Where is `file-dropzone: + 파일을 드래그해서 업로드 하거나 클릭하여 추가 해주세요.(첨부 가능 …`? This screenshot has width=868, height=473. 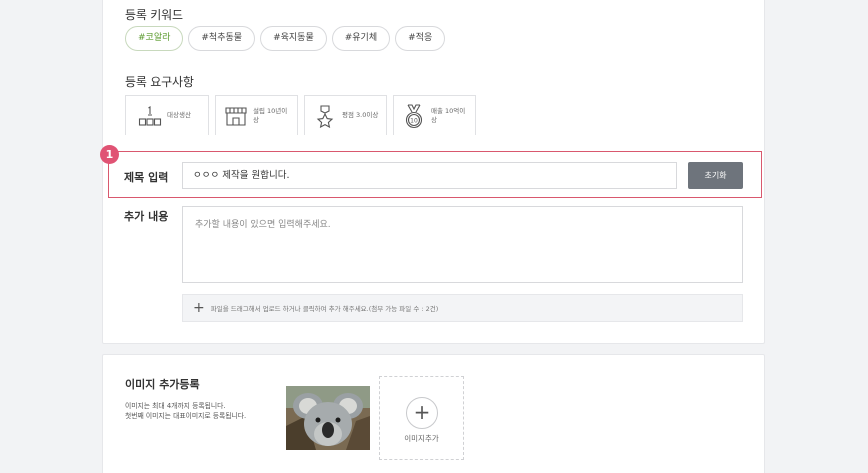 file-dropzone: + 파일을 드래그해서 업로드 하거나 클릭하여 추가 해주세요.(첨부 가능 … is located at coordinates (462, 308).